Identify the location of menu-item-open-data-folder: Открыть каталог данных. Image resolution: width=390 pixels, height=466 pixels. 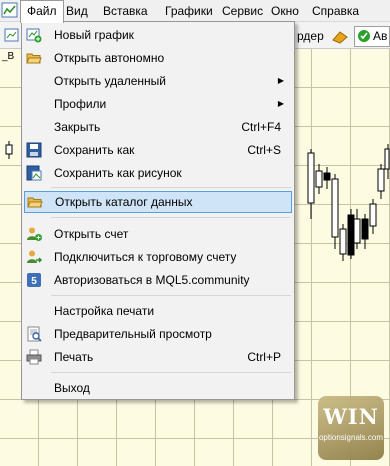
(158, 202).